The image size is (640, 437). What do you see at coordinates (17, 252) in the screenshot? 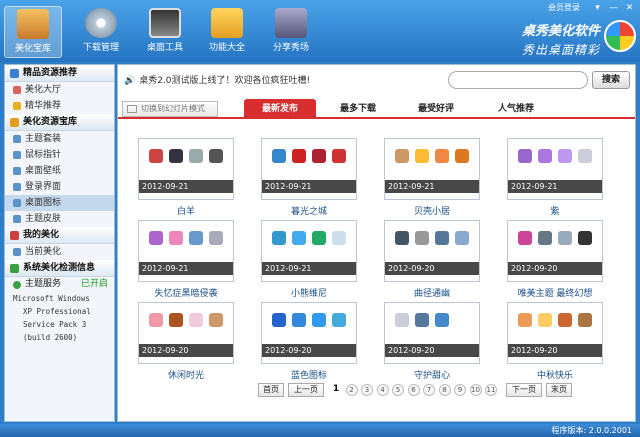
I see `current-theme-icon` at bounding box center [17, 252].